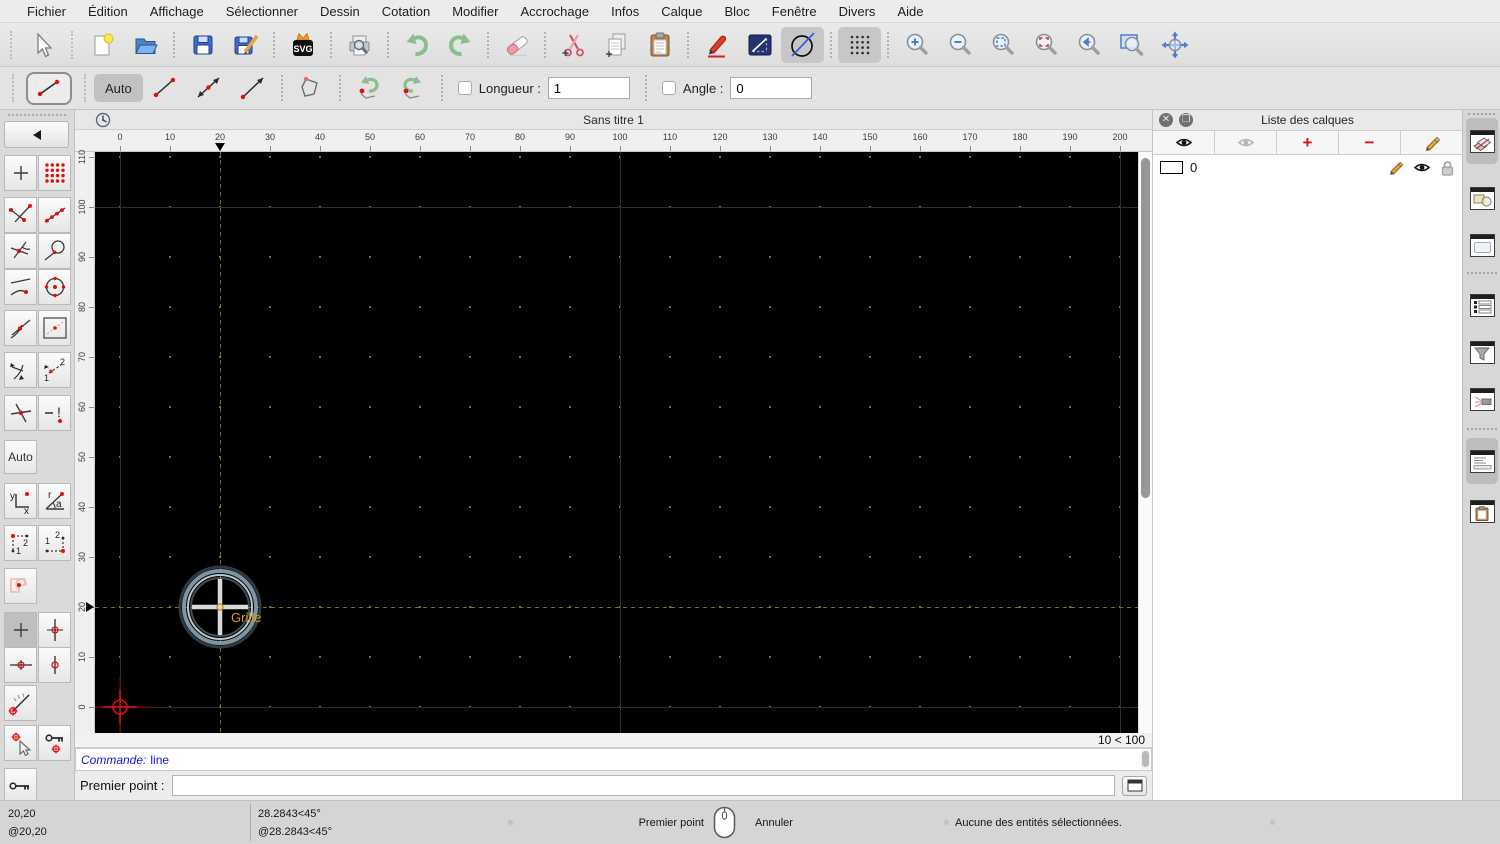 The image size is (1500, 844). Describe the element at coordinates (1482, 141) in the screenshot. I see `layers-dock-icon` at that location.